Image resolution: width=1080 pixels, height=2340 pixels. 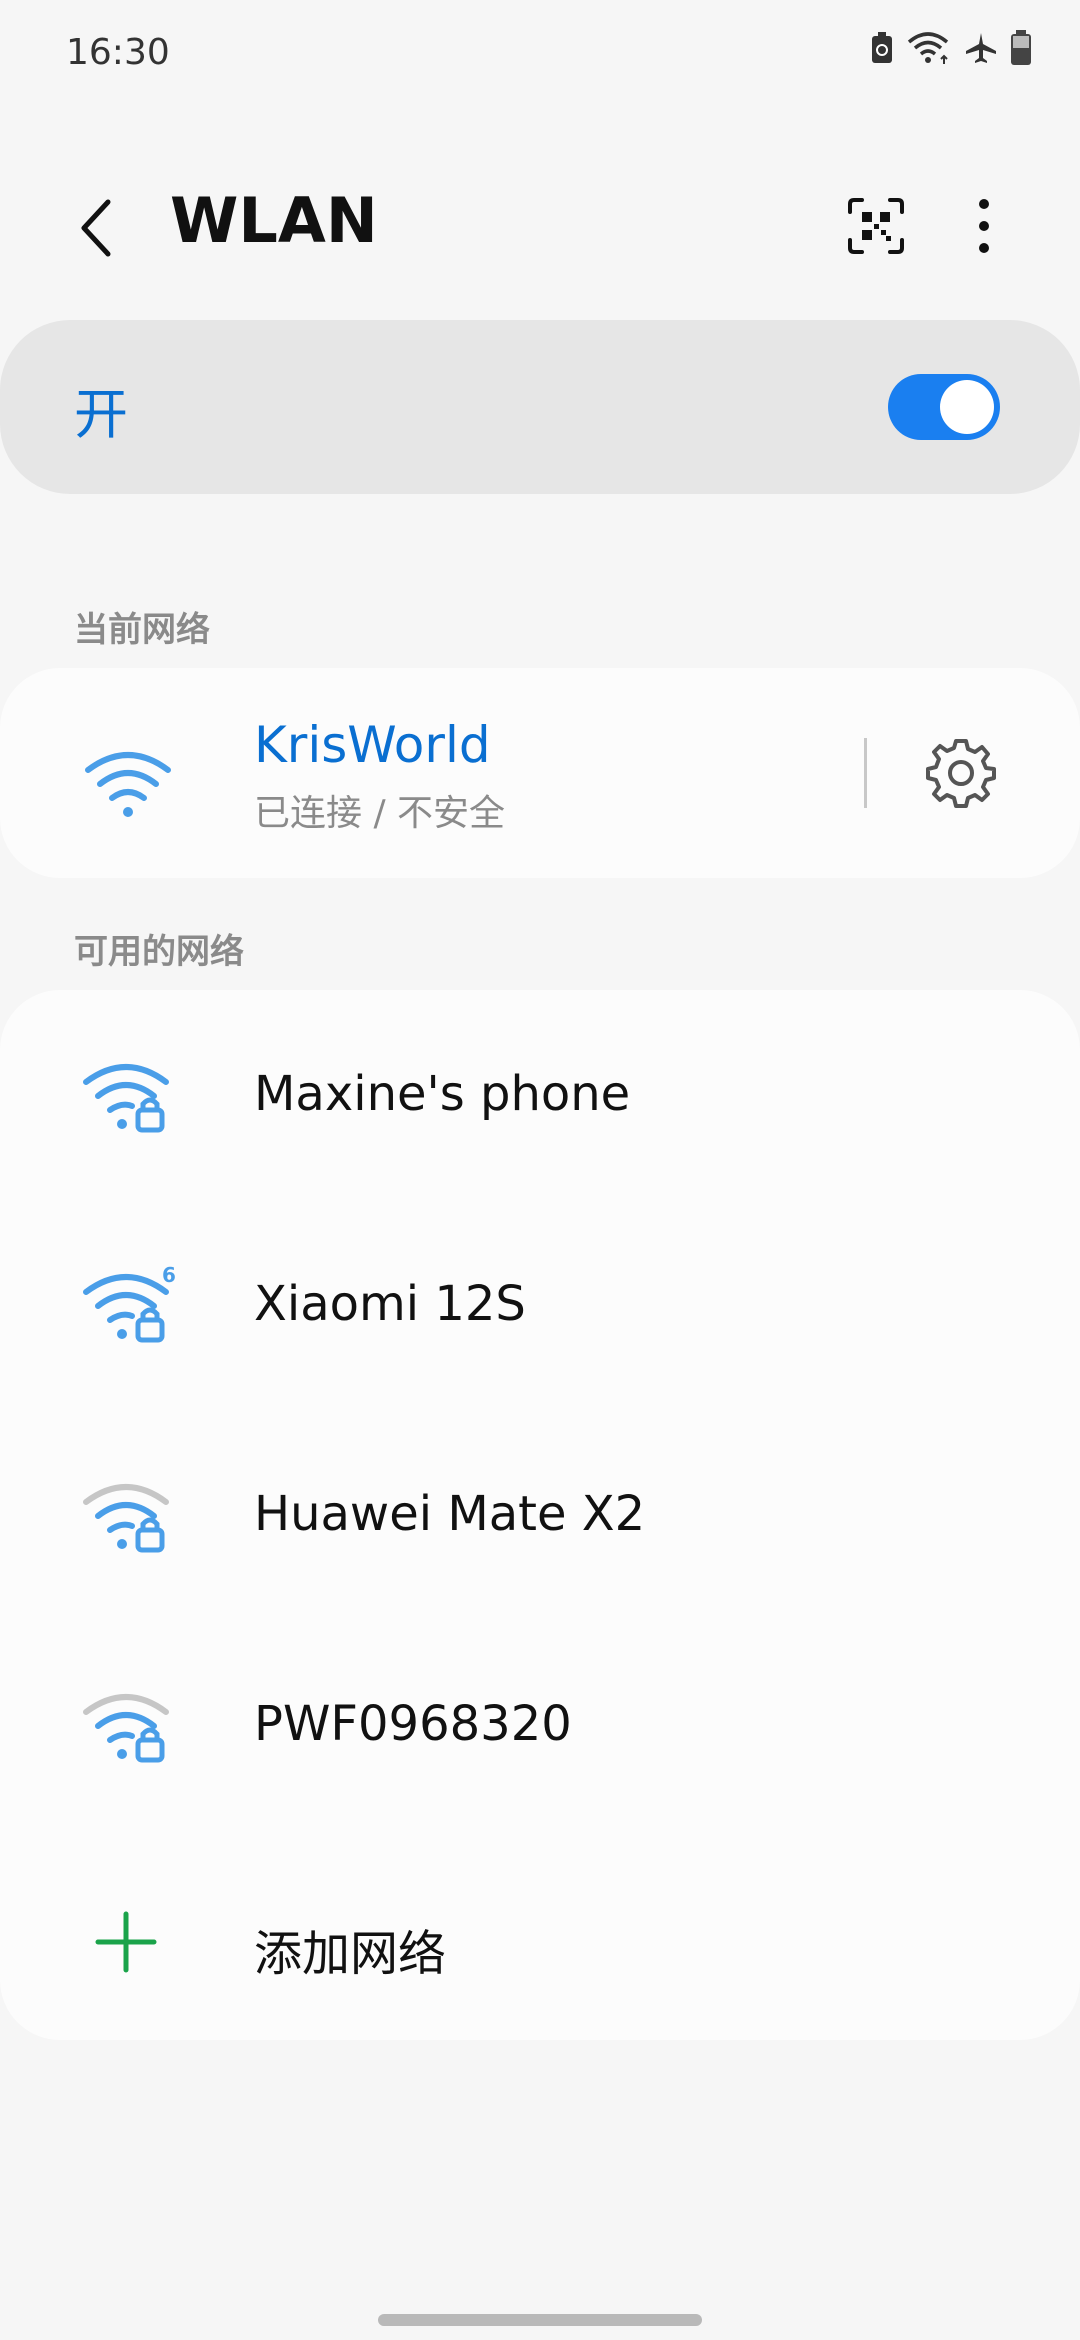 I want to click on status-bar: 16:30, so click(x=540, y=55).